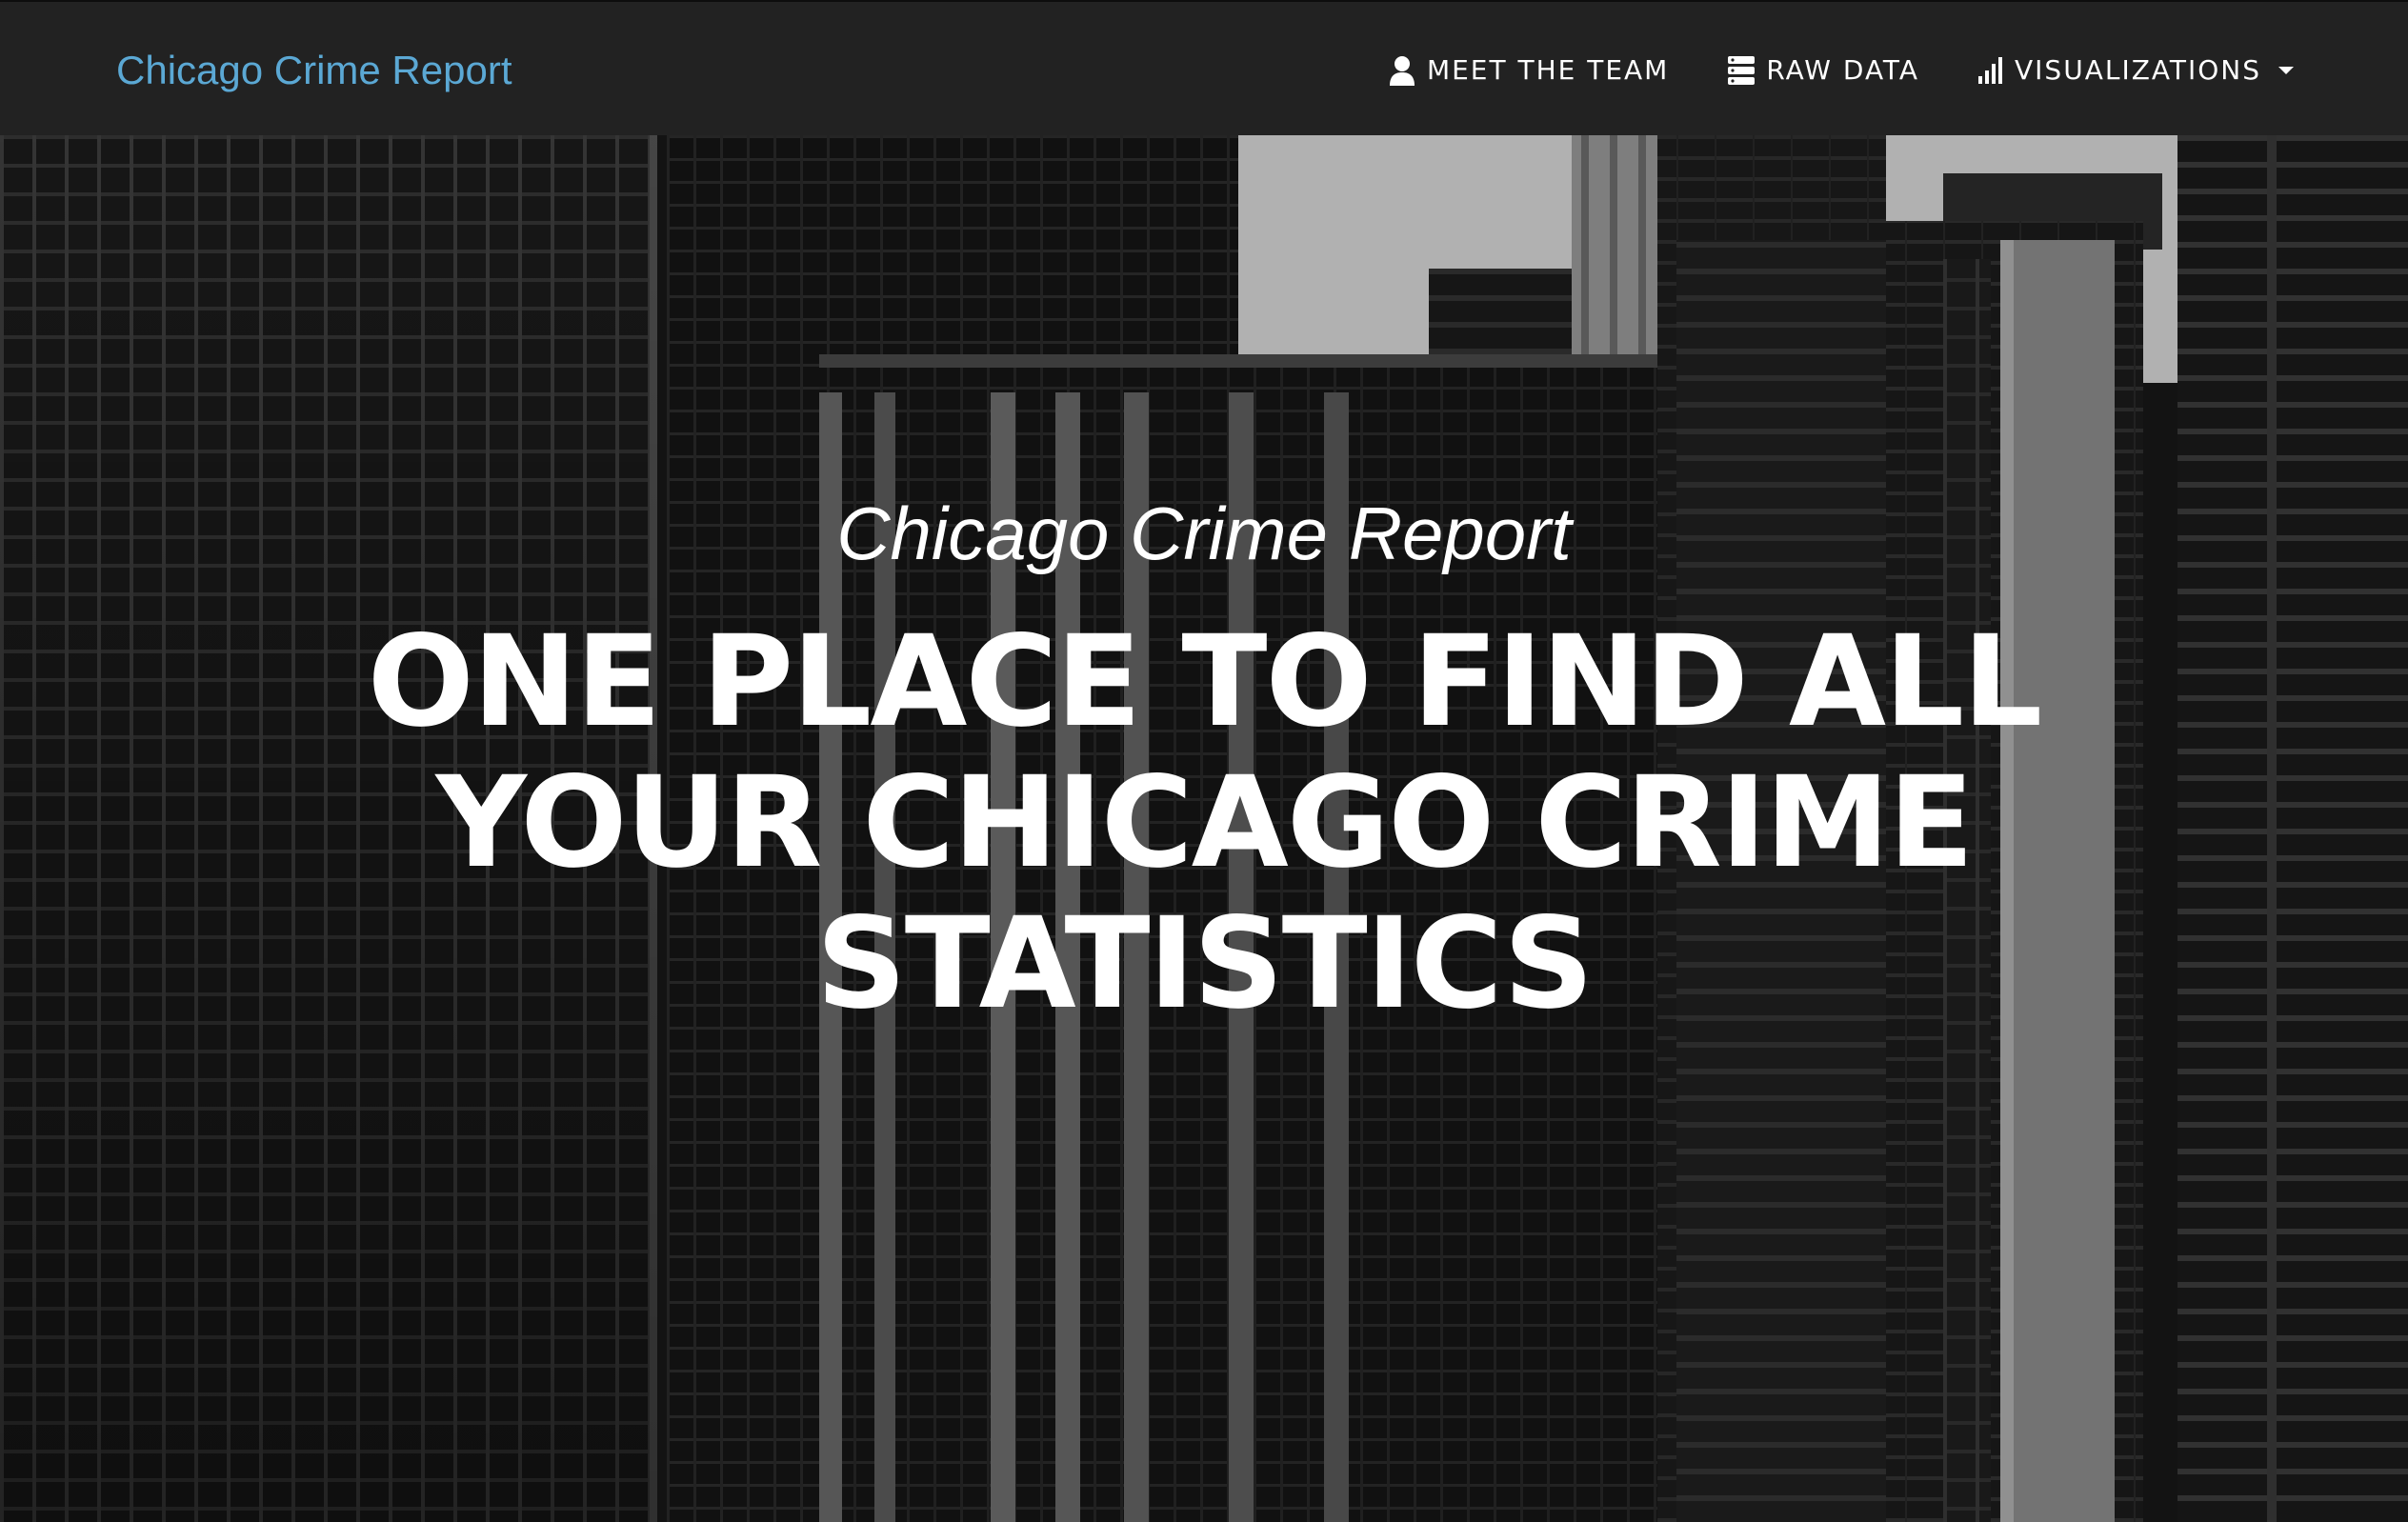  I want to click on nav-links: MEET THE TEAM RAW DATA VISUALIZATIONS, so click(1841, 70).